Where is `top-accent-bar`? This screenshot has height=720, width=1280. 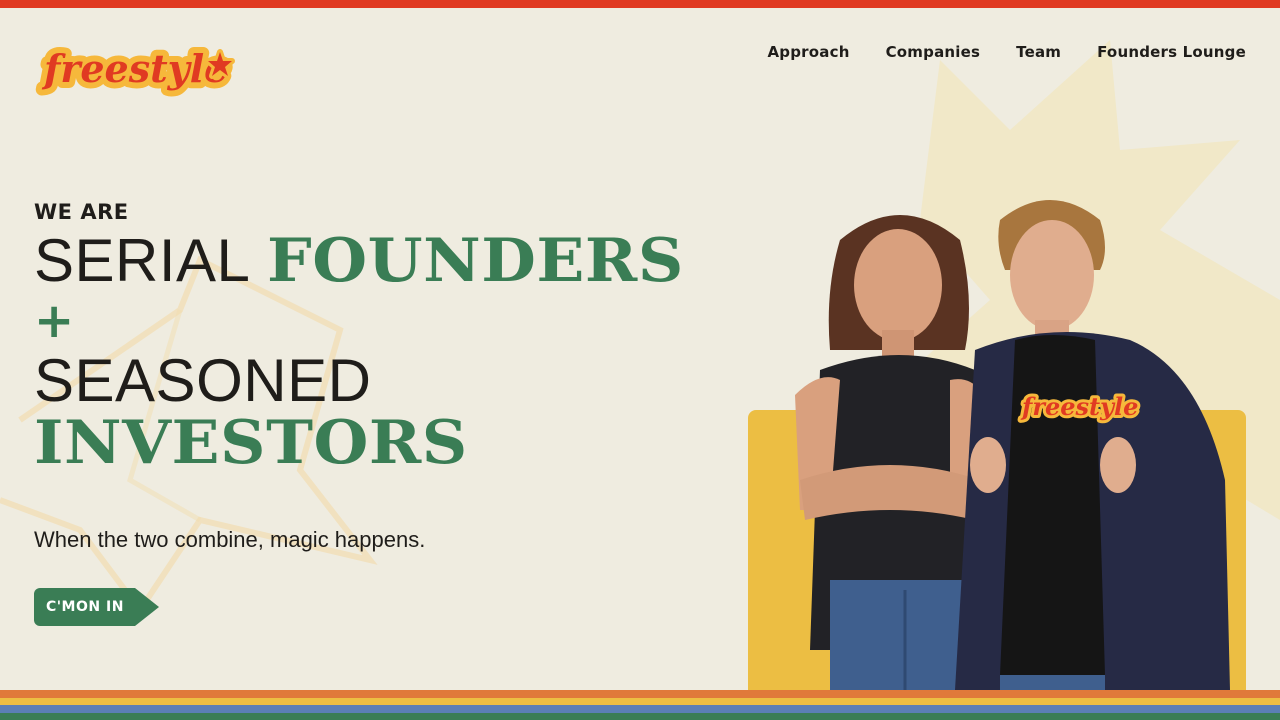 top-accent-bar is located at coordinates (640, 4).